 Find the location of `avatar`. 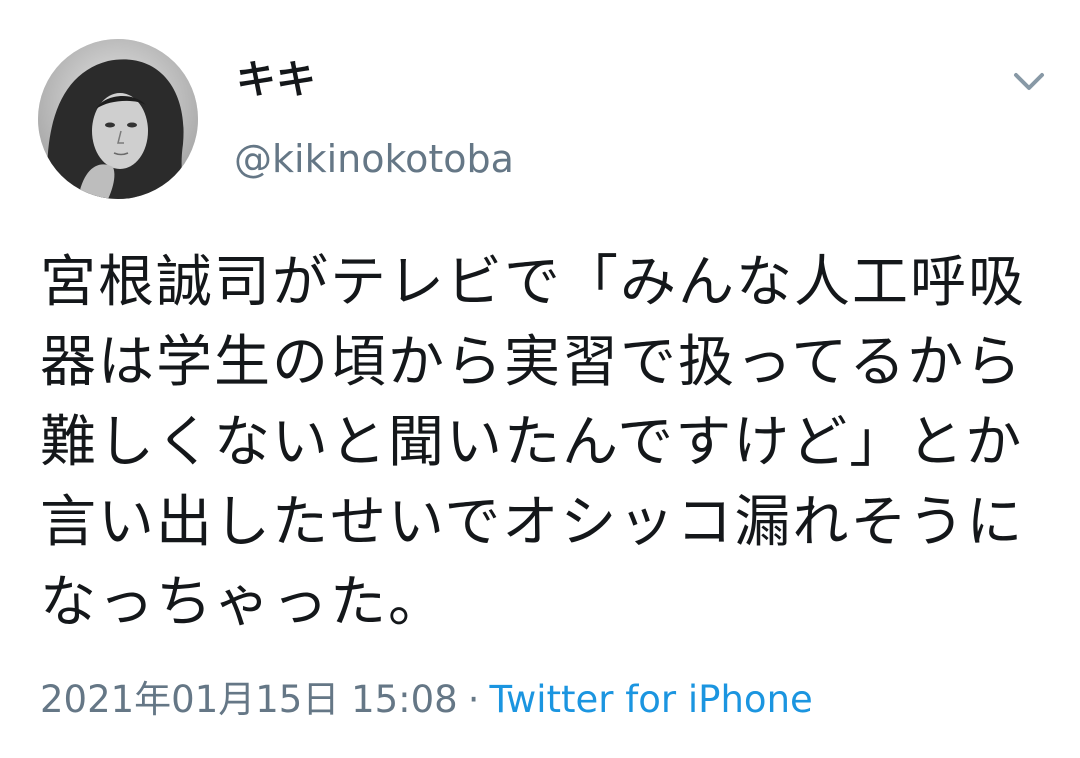

avatar is located at coordinates (118, 119).